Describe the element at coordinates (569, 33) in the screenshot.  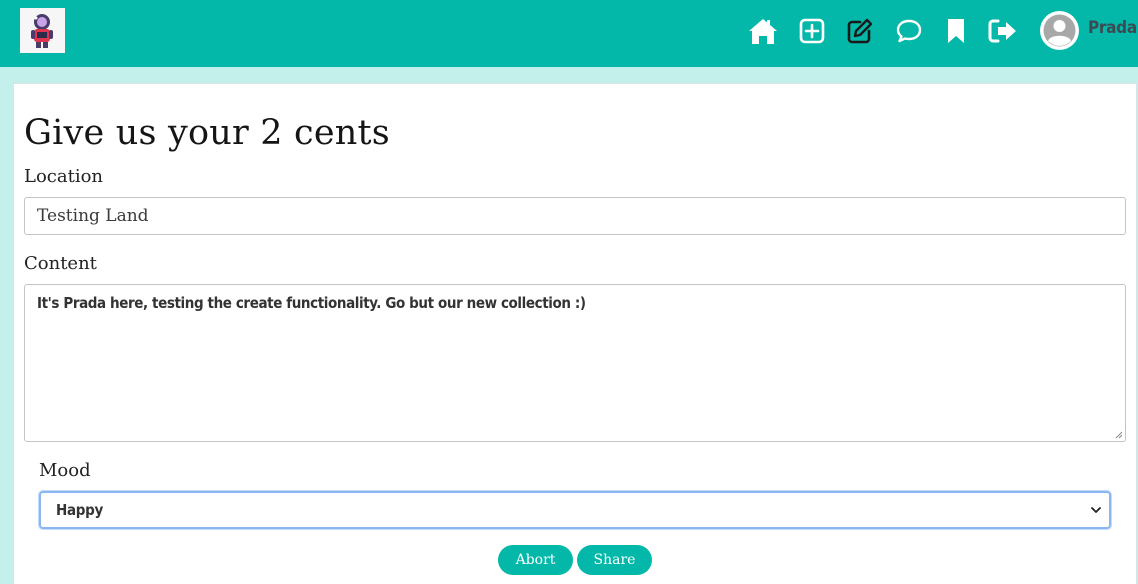
I see `top-navbar: Prada` at that location.